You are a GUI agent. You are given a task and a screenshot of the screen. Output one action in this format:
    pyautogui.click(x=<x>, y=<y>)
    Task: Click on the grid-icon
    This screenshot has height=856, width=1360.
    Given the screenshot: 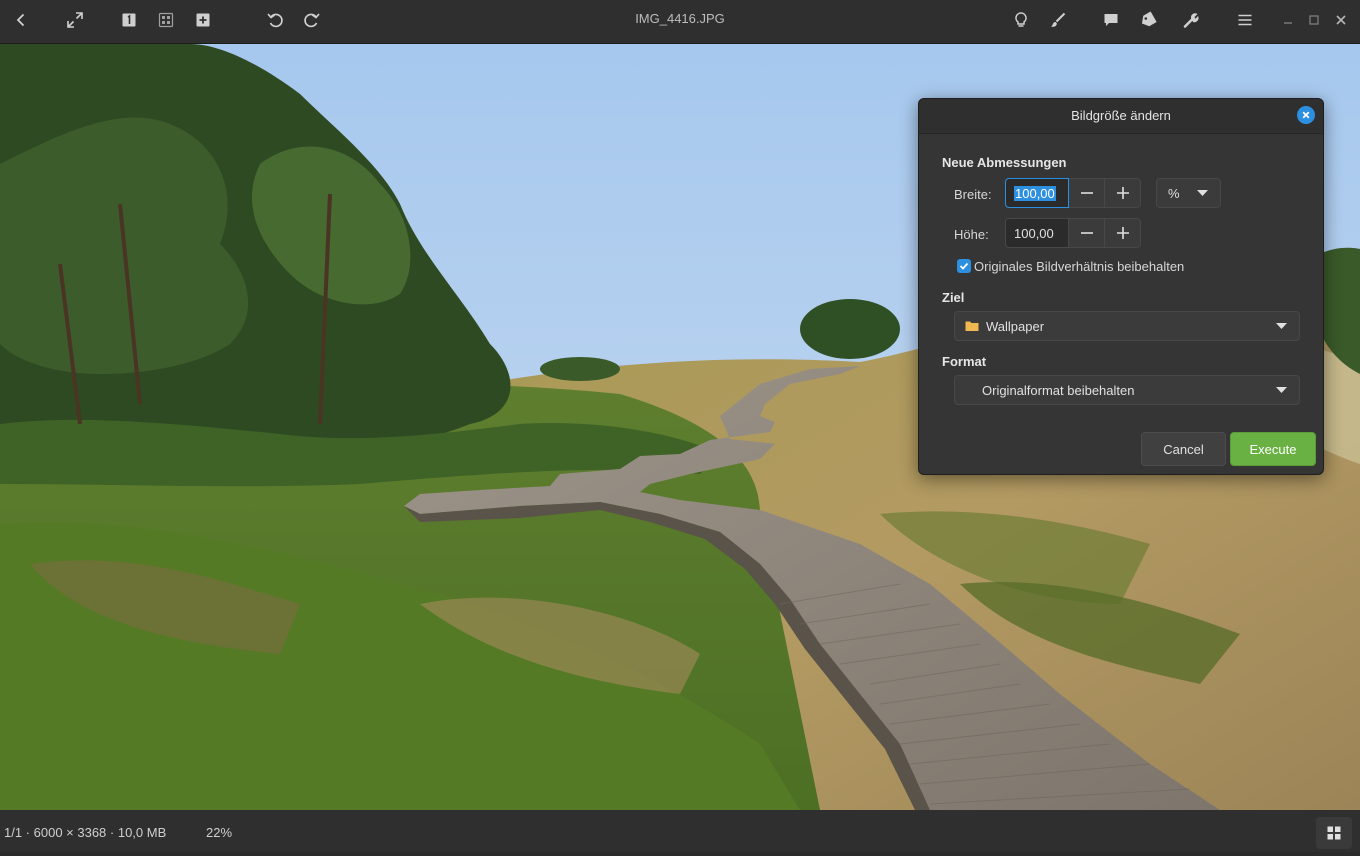 What is the action you would take?
    pyautogui.click(x=1334, y=833)
    